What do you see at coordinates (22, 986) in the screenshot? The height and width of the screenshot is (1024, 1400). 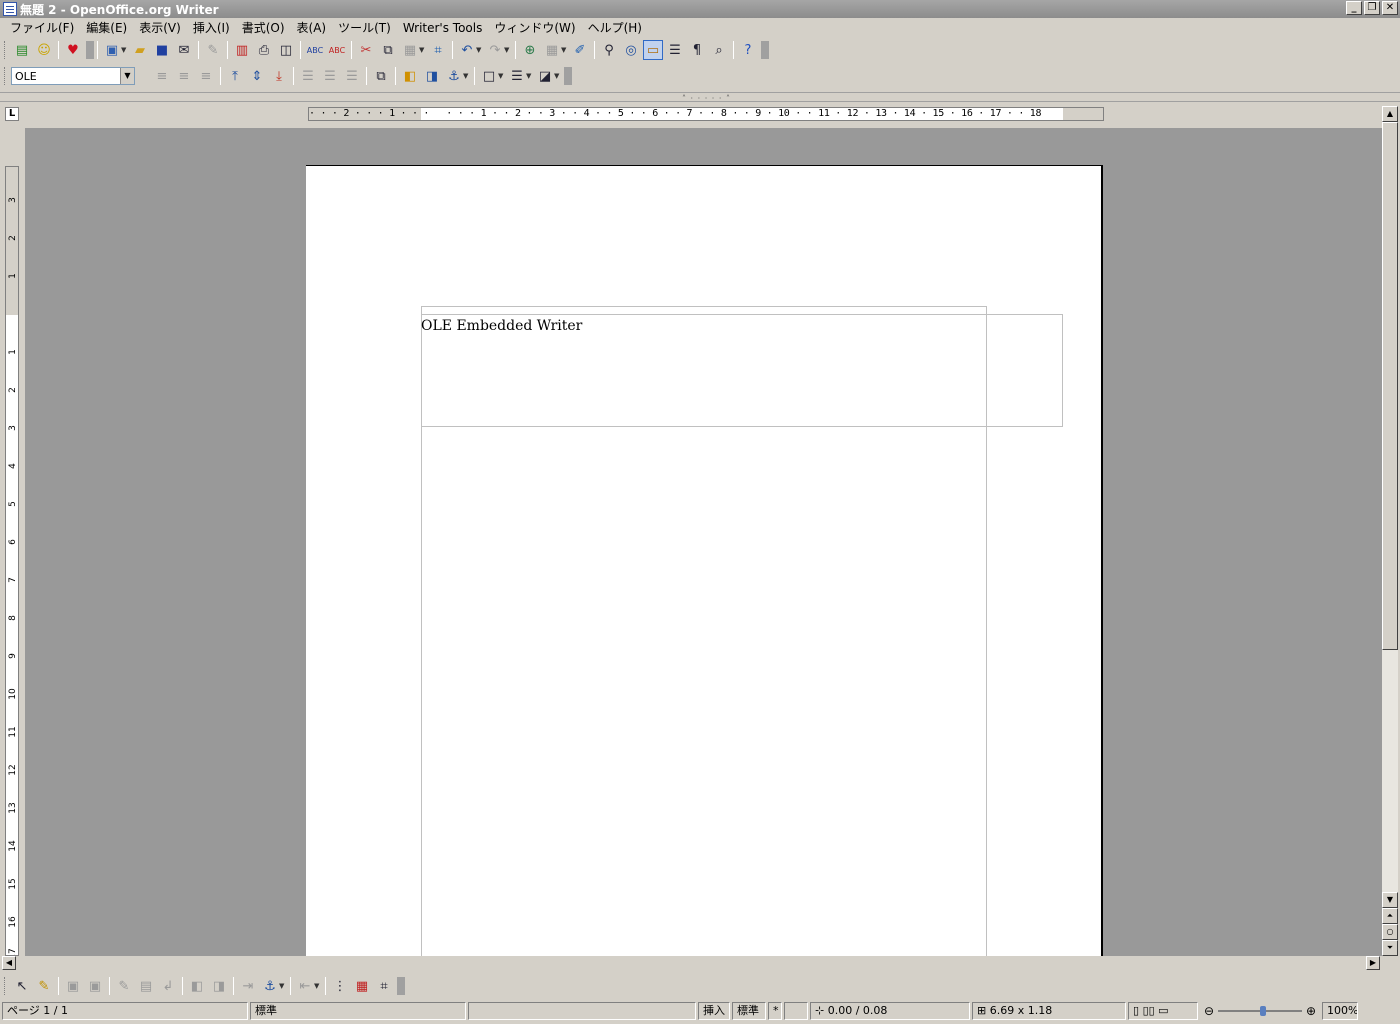 I see `select-pointer-icon: ↖` at bounding box center [22, 986].